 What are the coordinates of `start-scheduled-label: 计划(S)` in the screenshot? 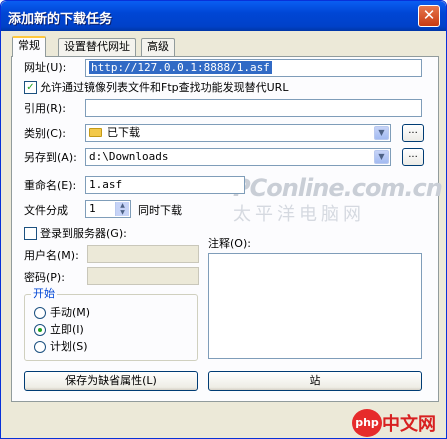 It's located at (69, 346).